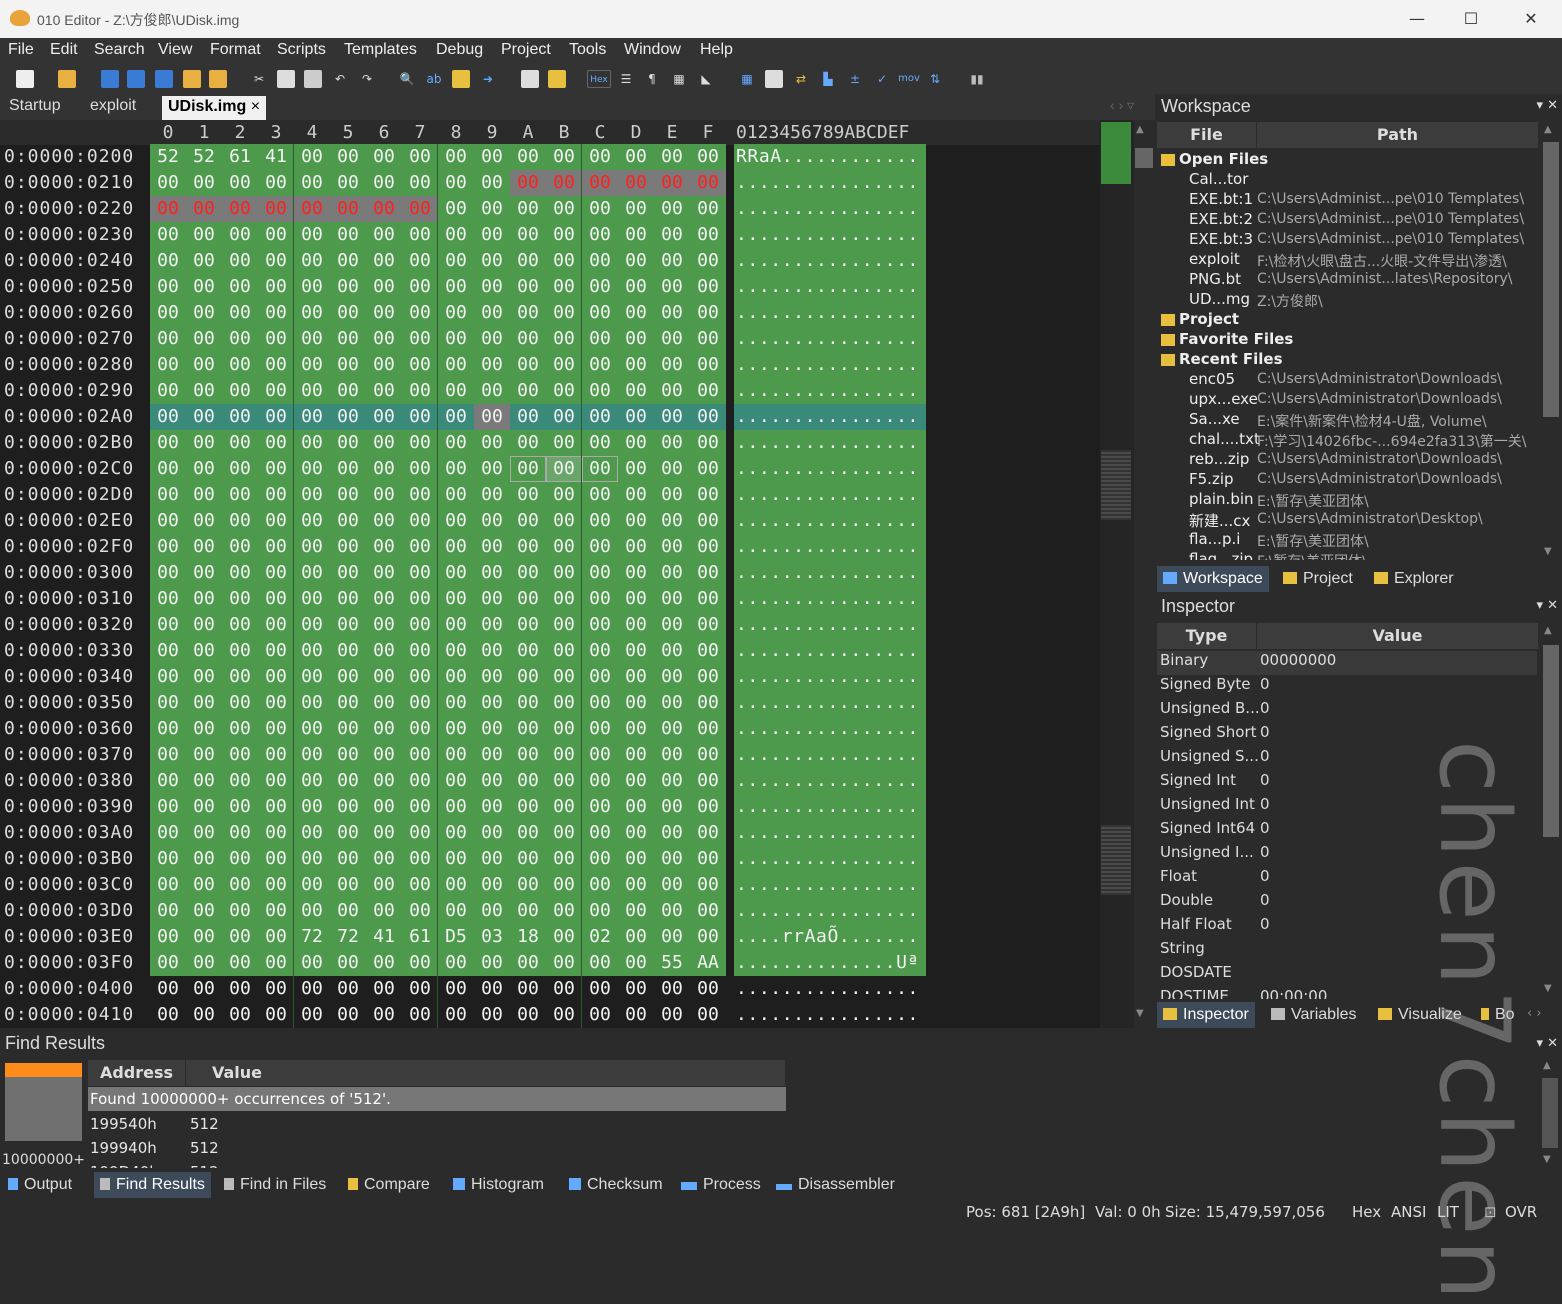  What do you see at coordinates (1550, 1113) in the screenshot?
I see `find-scroll-thumb` at bounding box center [1550, 1113].